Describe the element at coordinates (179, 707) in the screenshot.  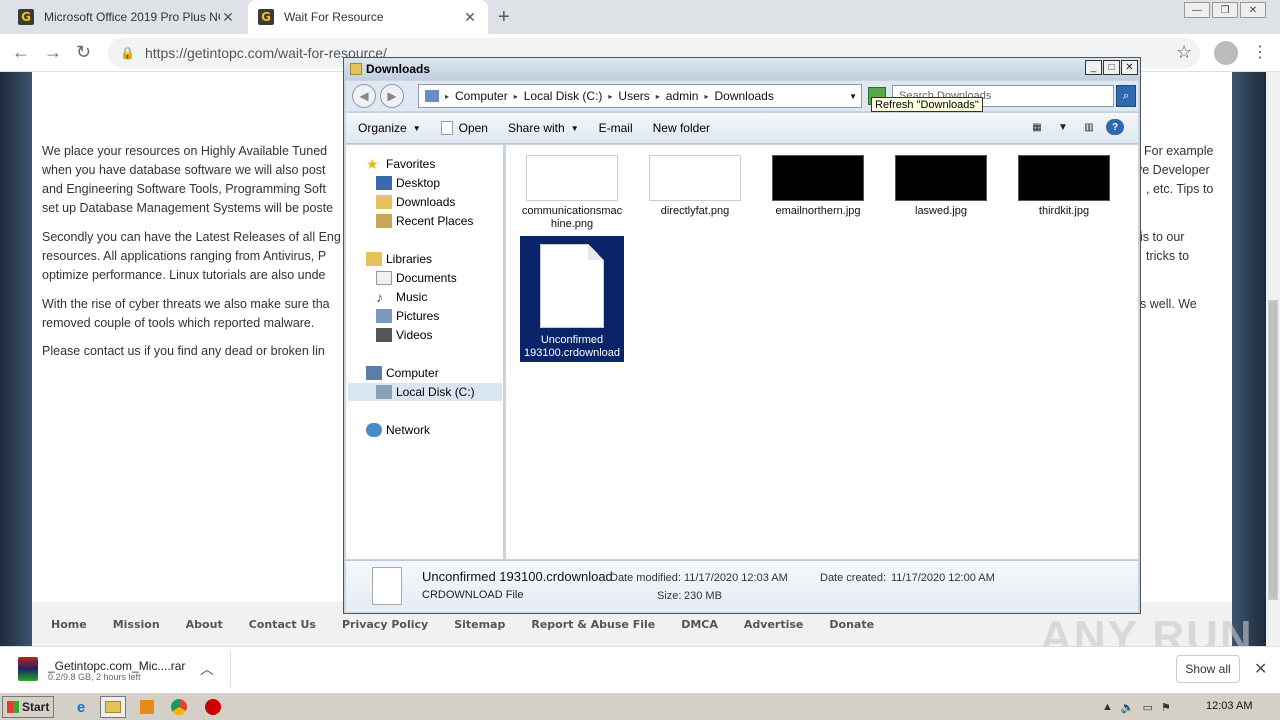
I see `chrome-icon` at that location.